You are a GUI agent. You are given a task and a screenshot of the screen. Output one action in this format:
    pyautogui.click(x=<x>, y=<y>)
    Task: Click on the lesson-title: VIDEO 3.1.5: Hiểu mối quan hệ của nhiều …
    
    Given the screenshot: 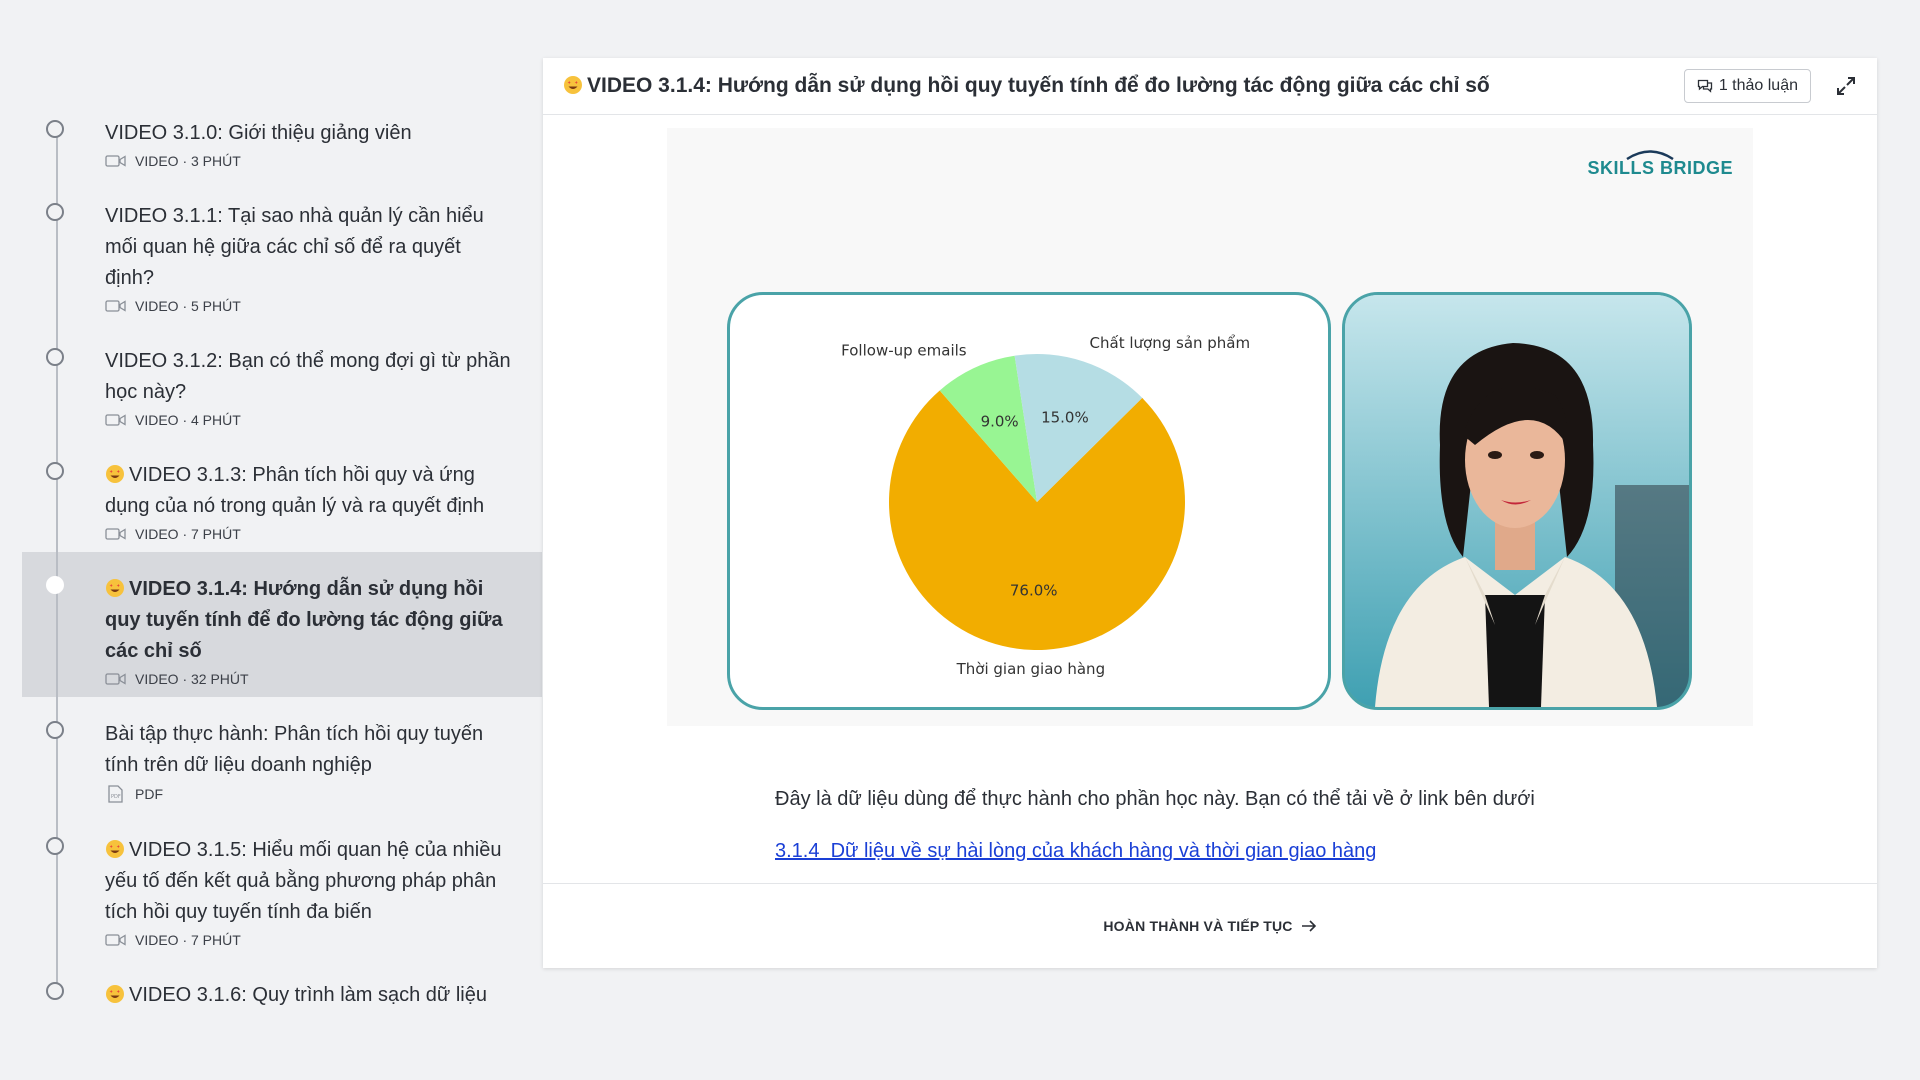 What is the action you would take?
    pyautogui.click(x=308, y=881)
    